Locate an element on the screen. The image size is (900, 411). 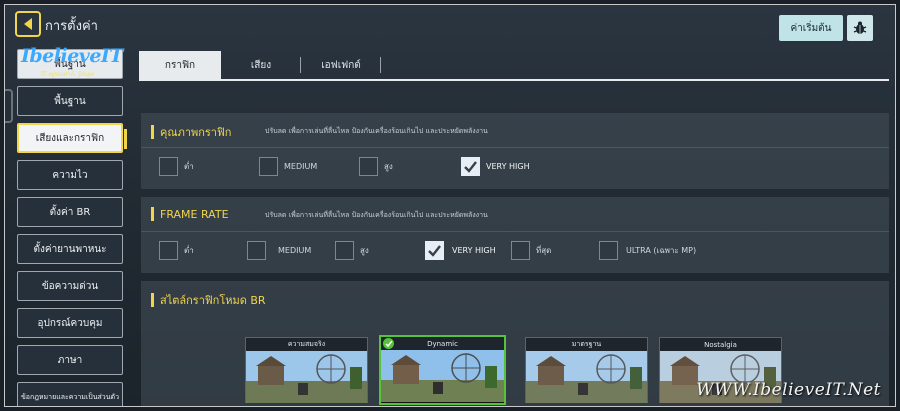
sidebar-item-vehicle: ตั้งค่ายานพาหนะ is located at coordinates (70, 249).